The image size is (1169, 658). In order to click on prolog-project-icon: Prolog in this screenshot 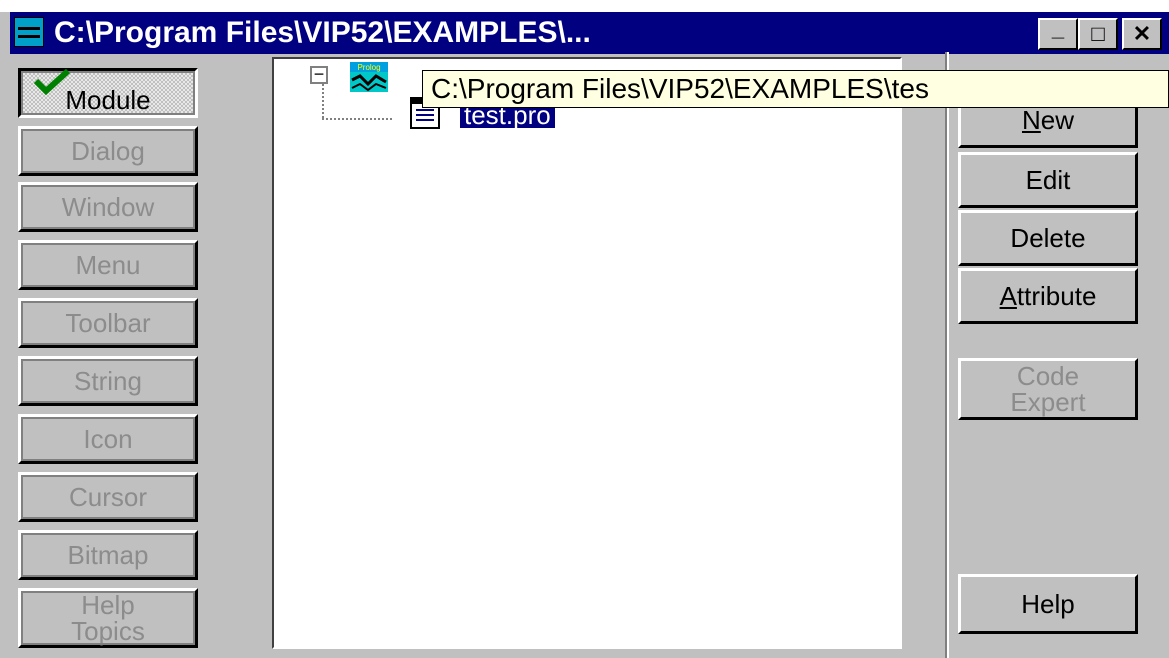, I will do `click(369, 77)`.